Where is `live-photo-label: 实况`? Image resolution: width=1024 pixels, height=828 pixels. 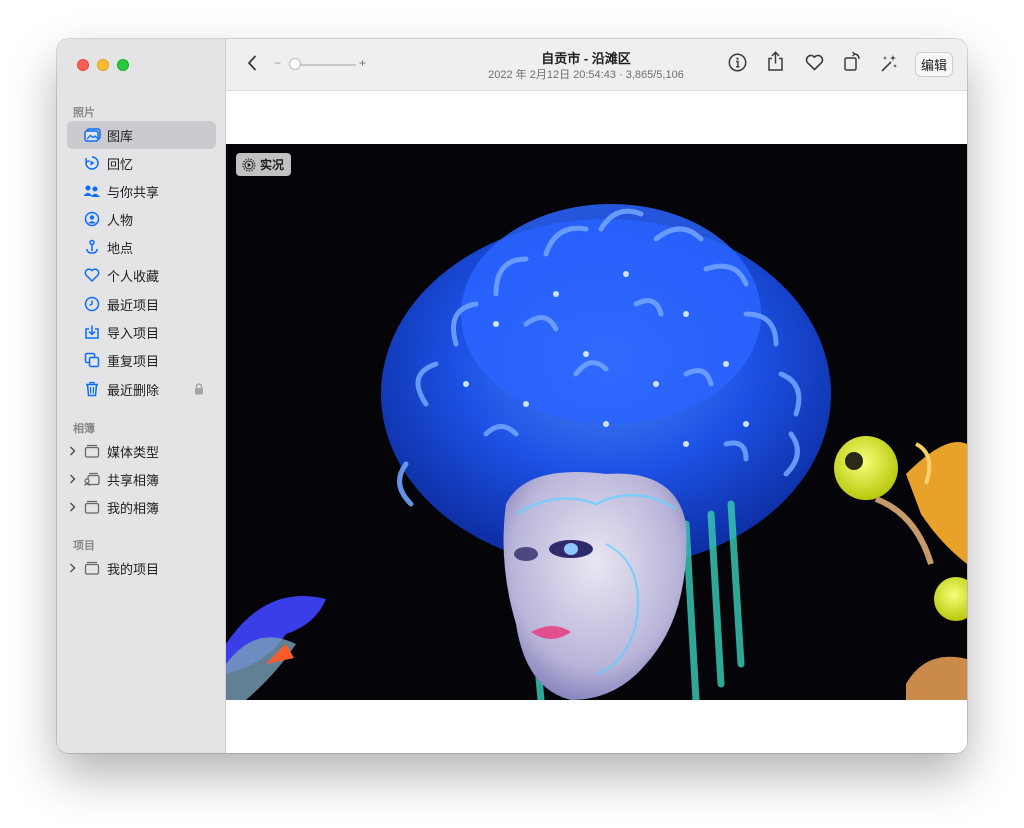 live-photo-label: 实况 is located at coordinates (272, 165).